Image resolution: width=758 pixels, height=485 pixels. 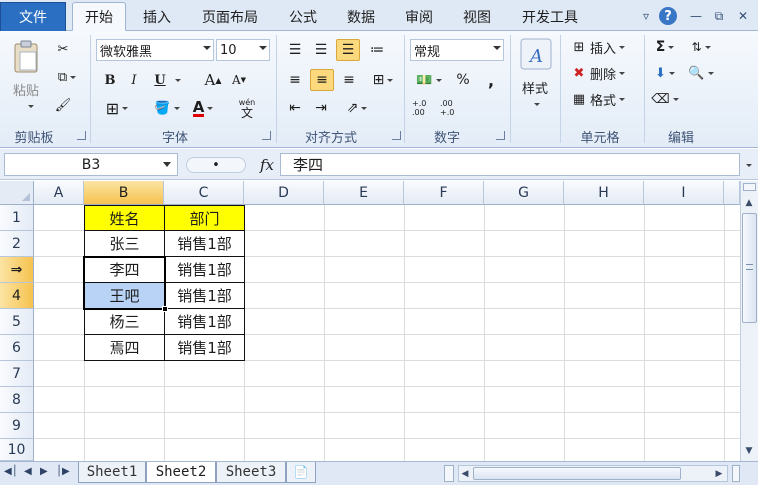 I want to click on accounting-format-icon: 💵, so click(x=429, y=80).